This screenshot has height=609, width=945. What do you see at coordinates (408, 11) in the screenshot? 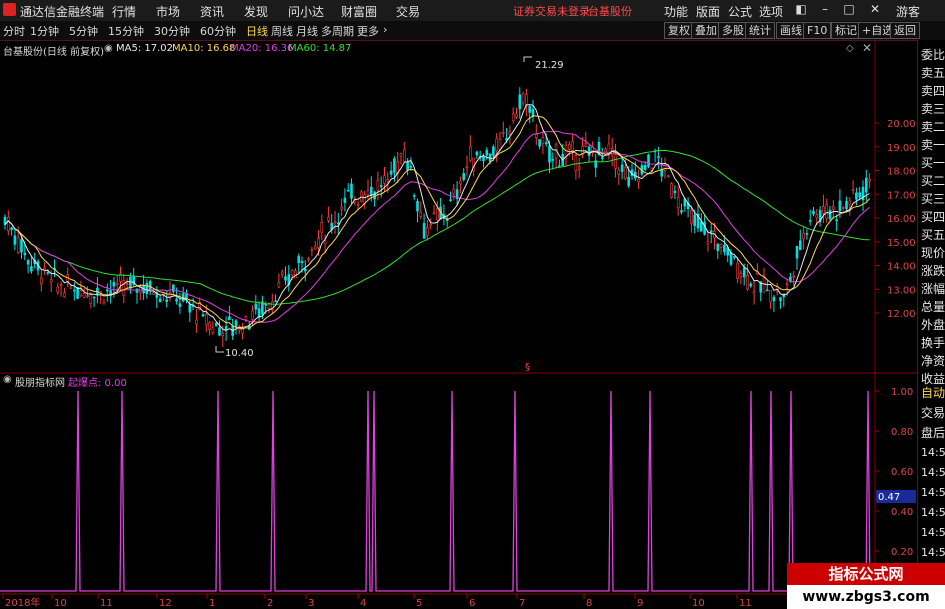
I see `menu-trade: 交易` at bounding box center [408, 11].